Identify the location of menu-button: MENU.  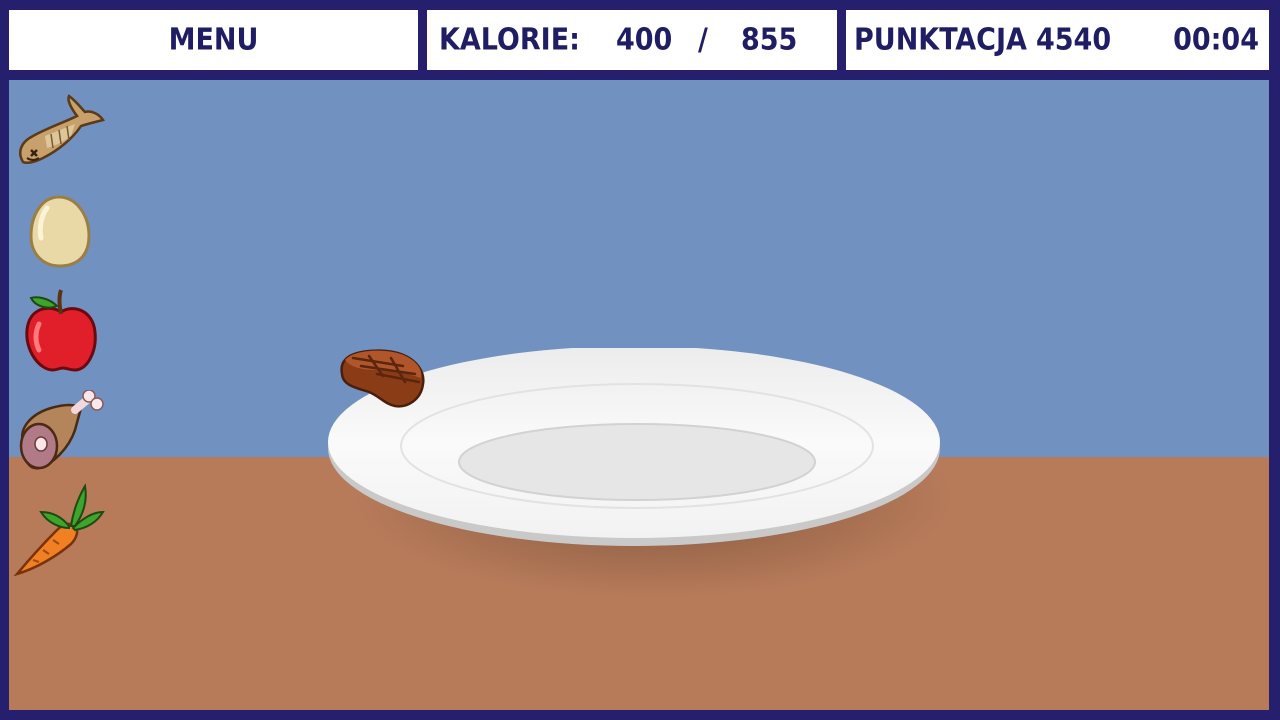
(213, 40).